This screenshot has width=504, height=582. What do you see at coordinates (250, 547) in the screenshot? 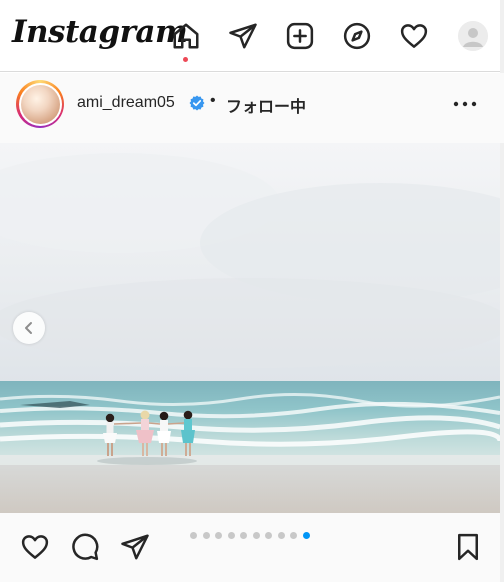
I see `post-actions-bar` at bounding box center [250, 547].